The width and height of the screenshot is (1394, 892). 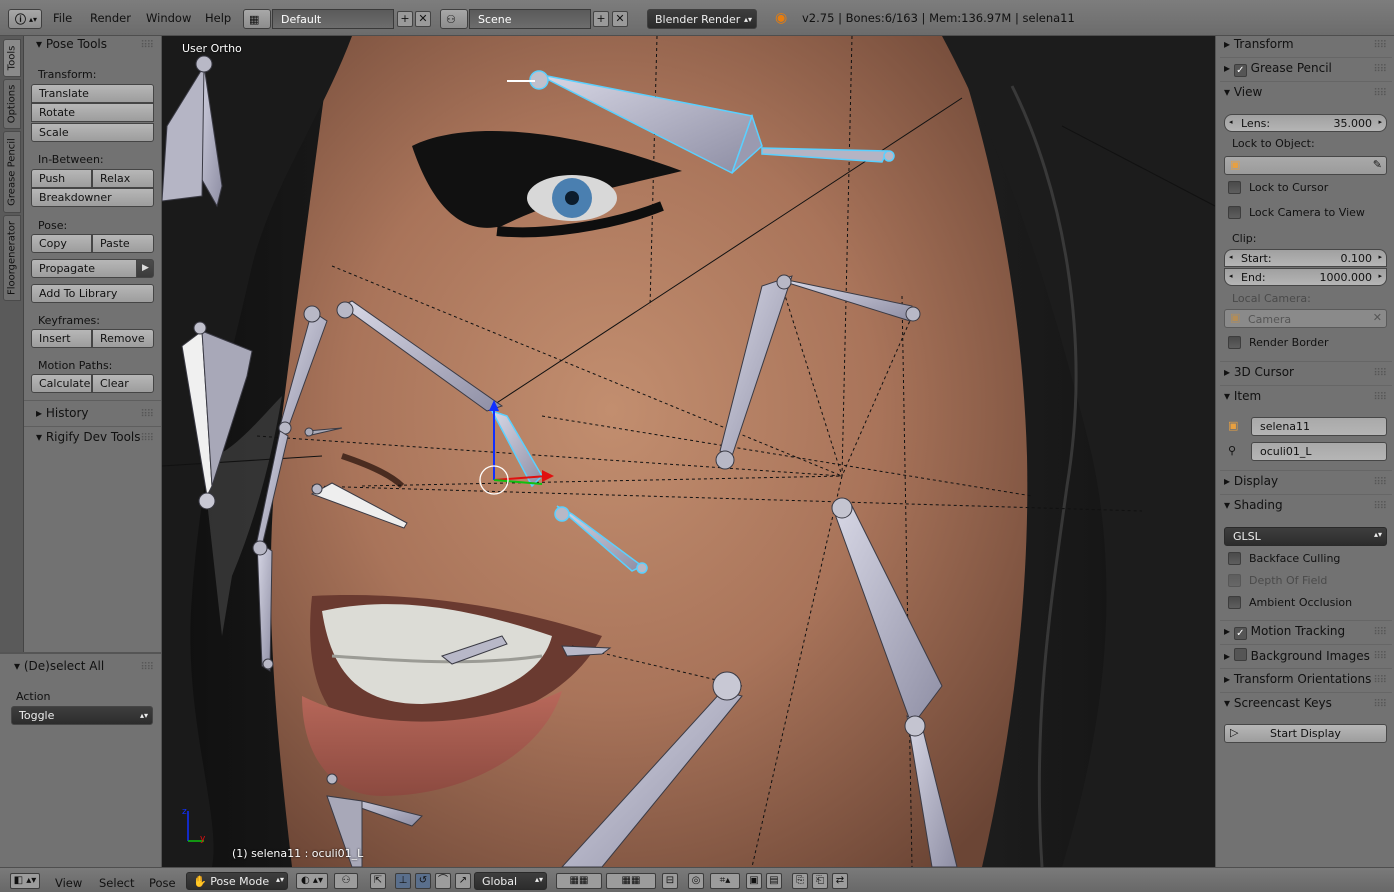 I want to click on object-name-field: selena11, so click(x=1319, y=426).